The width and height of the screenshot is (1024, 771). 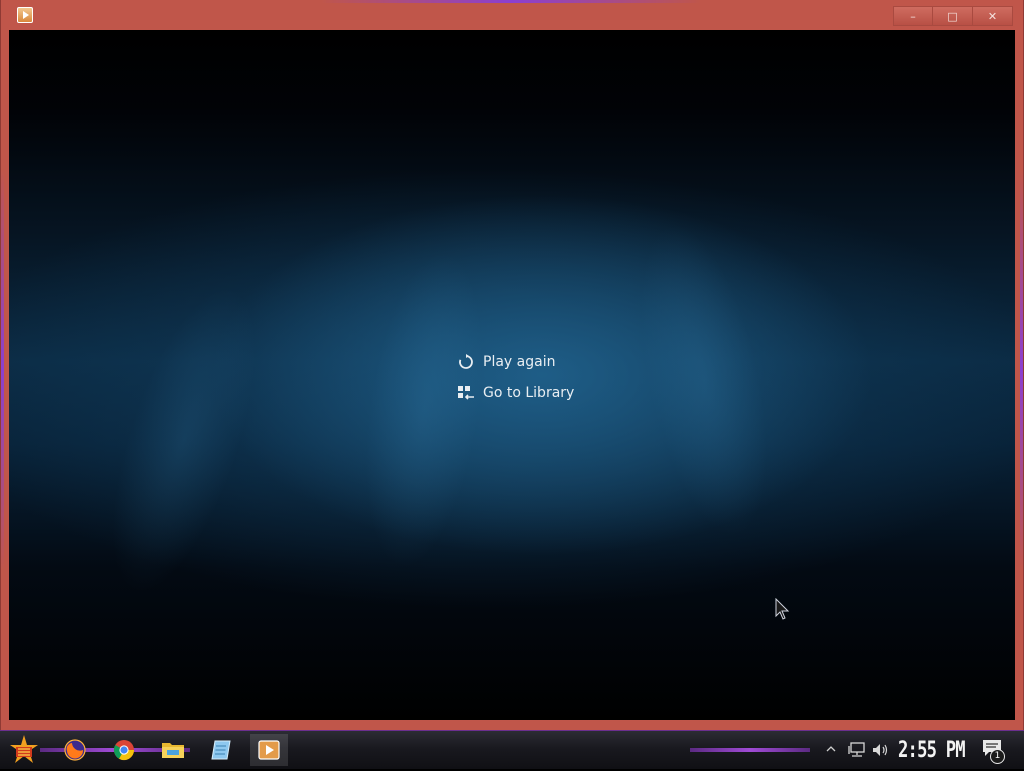 What do you see at coordinates (470, 393) in the screenshot?
I see `library-icon` at bounding box center [470, 393].